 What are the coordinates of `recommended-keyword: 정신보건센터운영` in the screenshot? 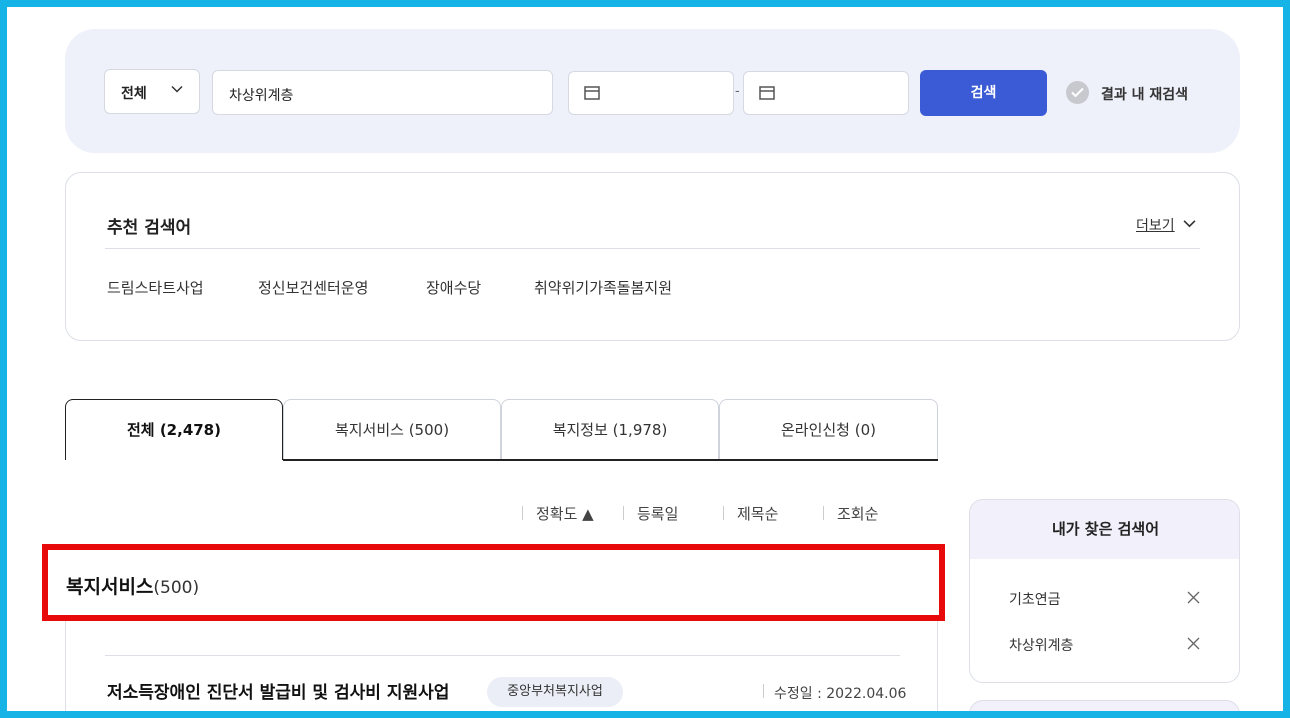 It's located at (313, 287).